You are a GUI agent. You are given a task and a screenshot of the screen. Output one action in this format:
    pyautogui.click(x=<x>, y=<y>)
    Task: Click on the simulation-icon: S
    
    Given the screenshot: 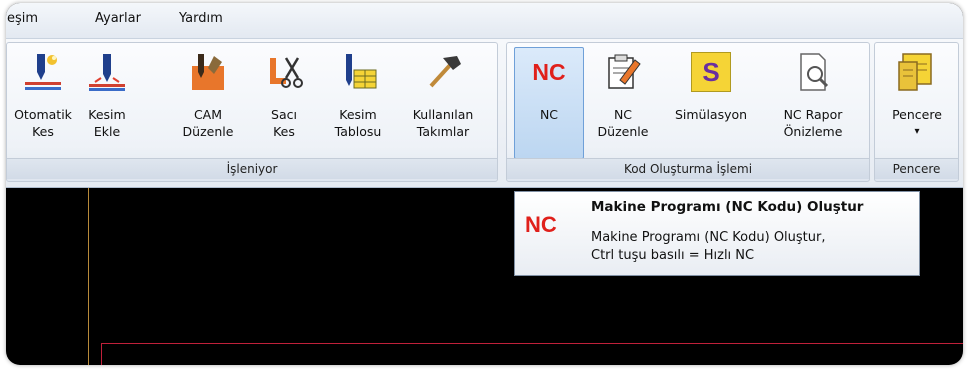 What is the action you would take?
    pyautogui.click(x=711, y=72)
    